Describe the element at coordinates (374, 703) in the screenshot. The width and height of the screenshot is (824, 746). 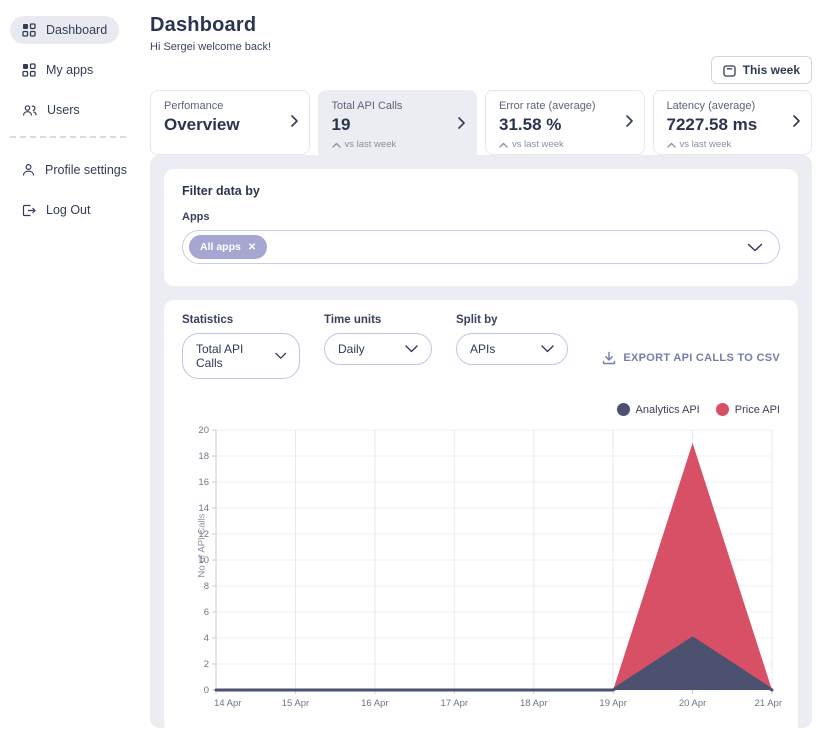
I see `svg-text: 16 Apr` at that location.